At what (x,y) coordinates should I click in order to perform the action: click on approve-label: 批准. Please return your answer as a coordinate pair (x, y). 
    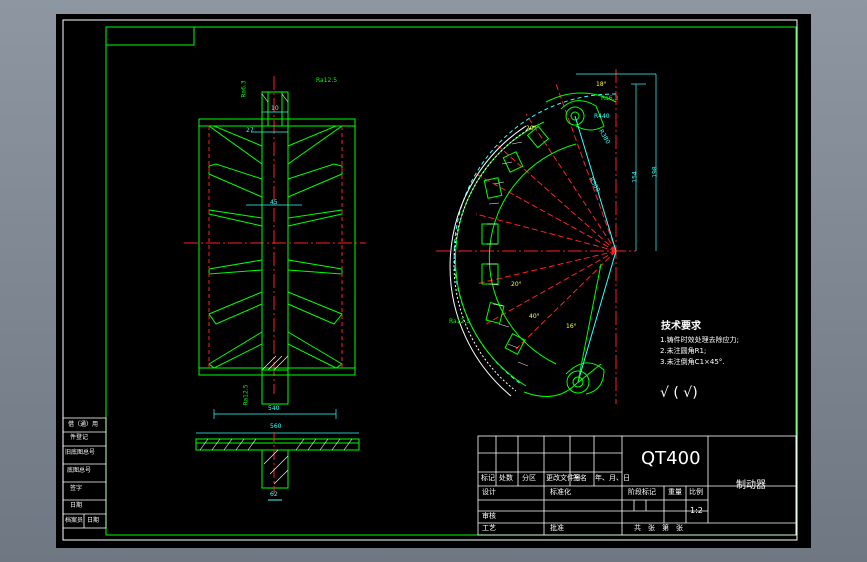
    Looking at the image, I should click on (557, 528).